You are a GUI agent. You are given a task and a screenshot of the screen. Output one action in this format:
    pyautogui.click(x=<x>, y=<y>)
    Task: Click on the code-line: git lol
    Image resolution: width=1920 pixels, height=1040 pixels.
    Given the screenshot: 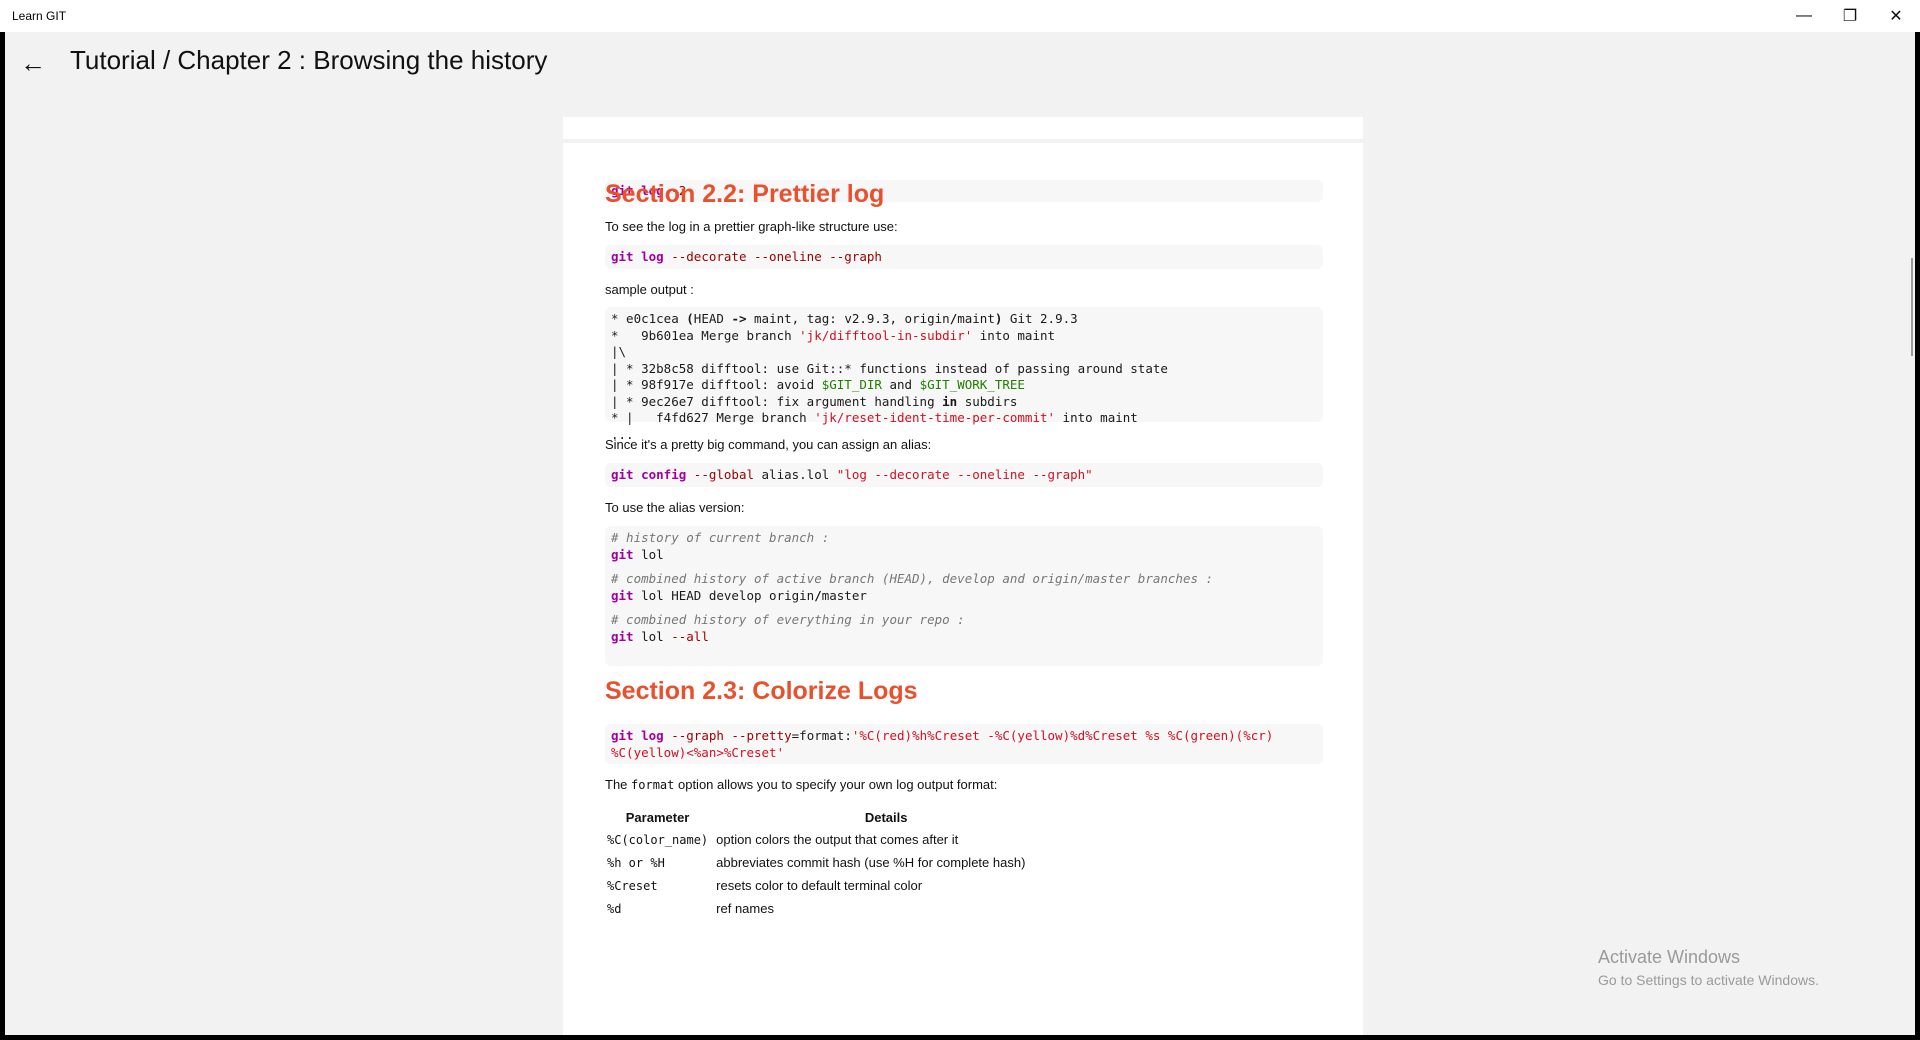 What is the action you would take?
    pyautogui.click(x=967, y=555)
    